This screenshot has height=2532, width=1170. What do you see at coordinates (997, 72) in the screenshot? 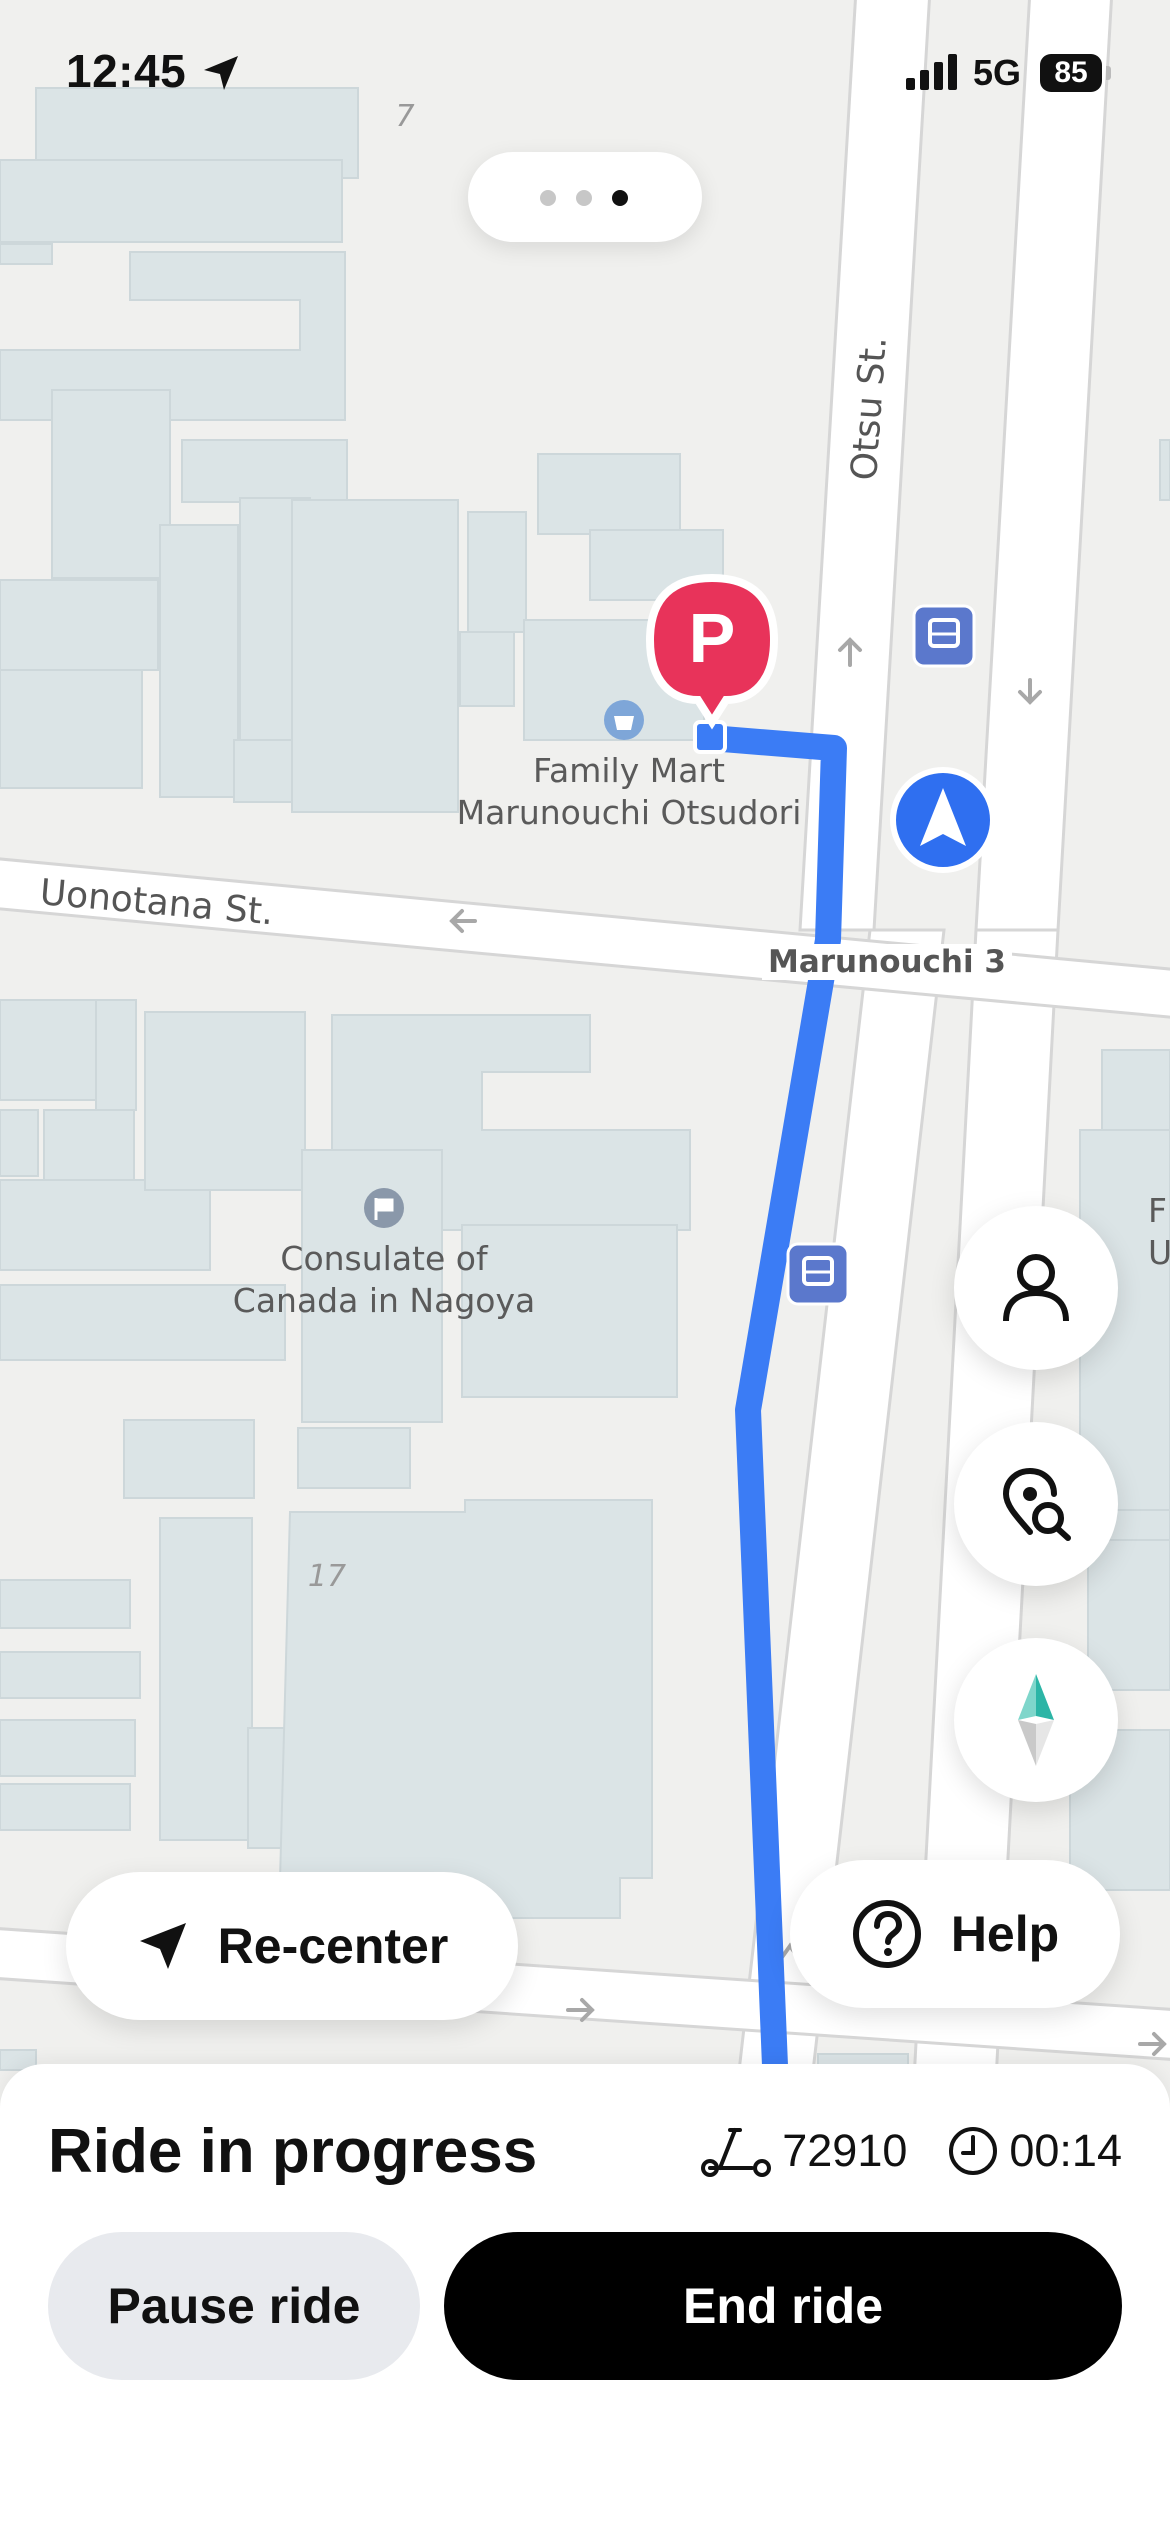
I see `network-type: 5G` at bounding box center [997, 72].